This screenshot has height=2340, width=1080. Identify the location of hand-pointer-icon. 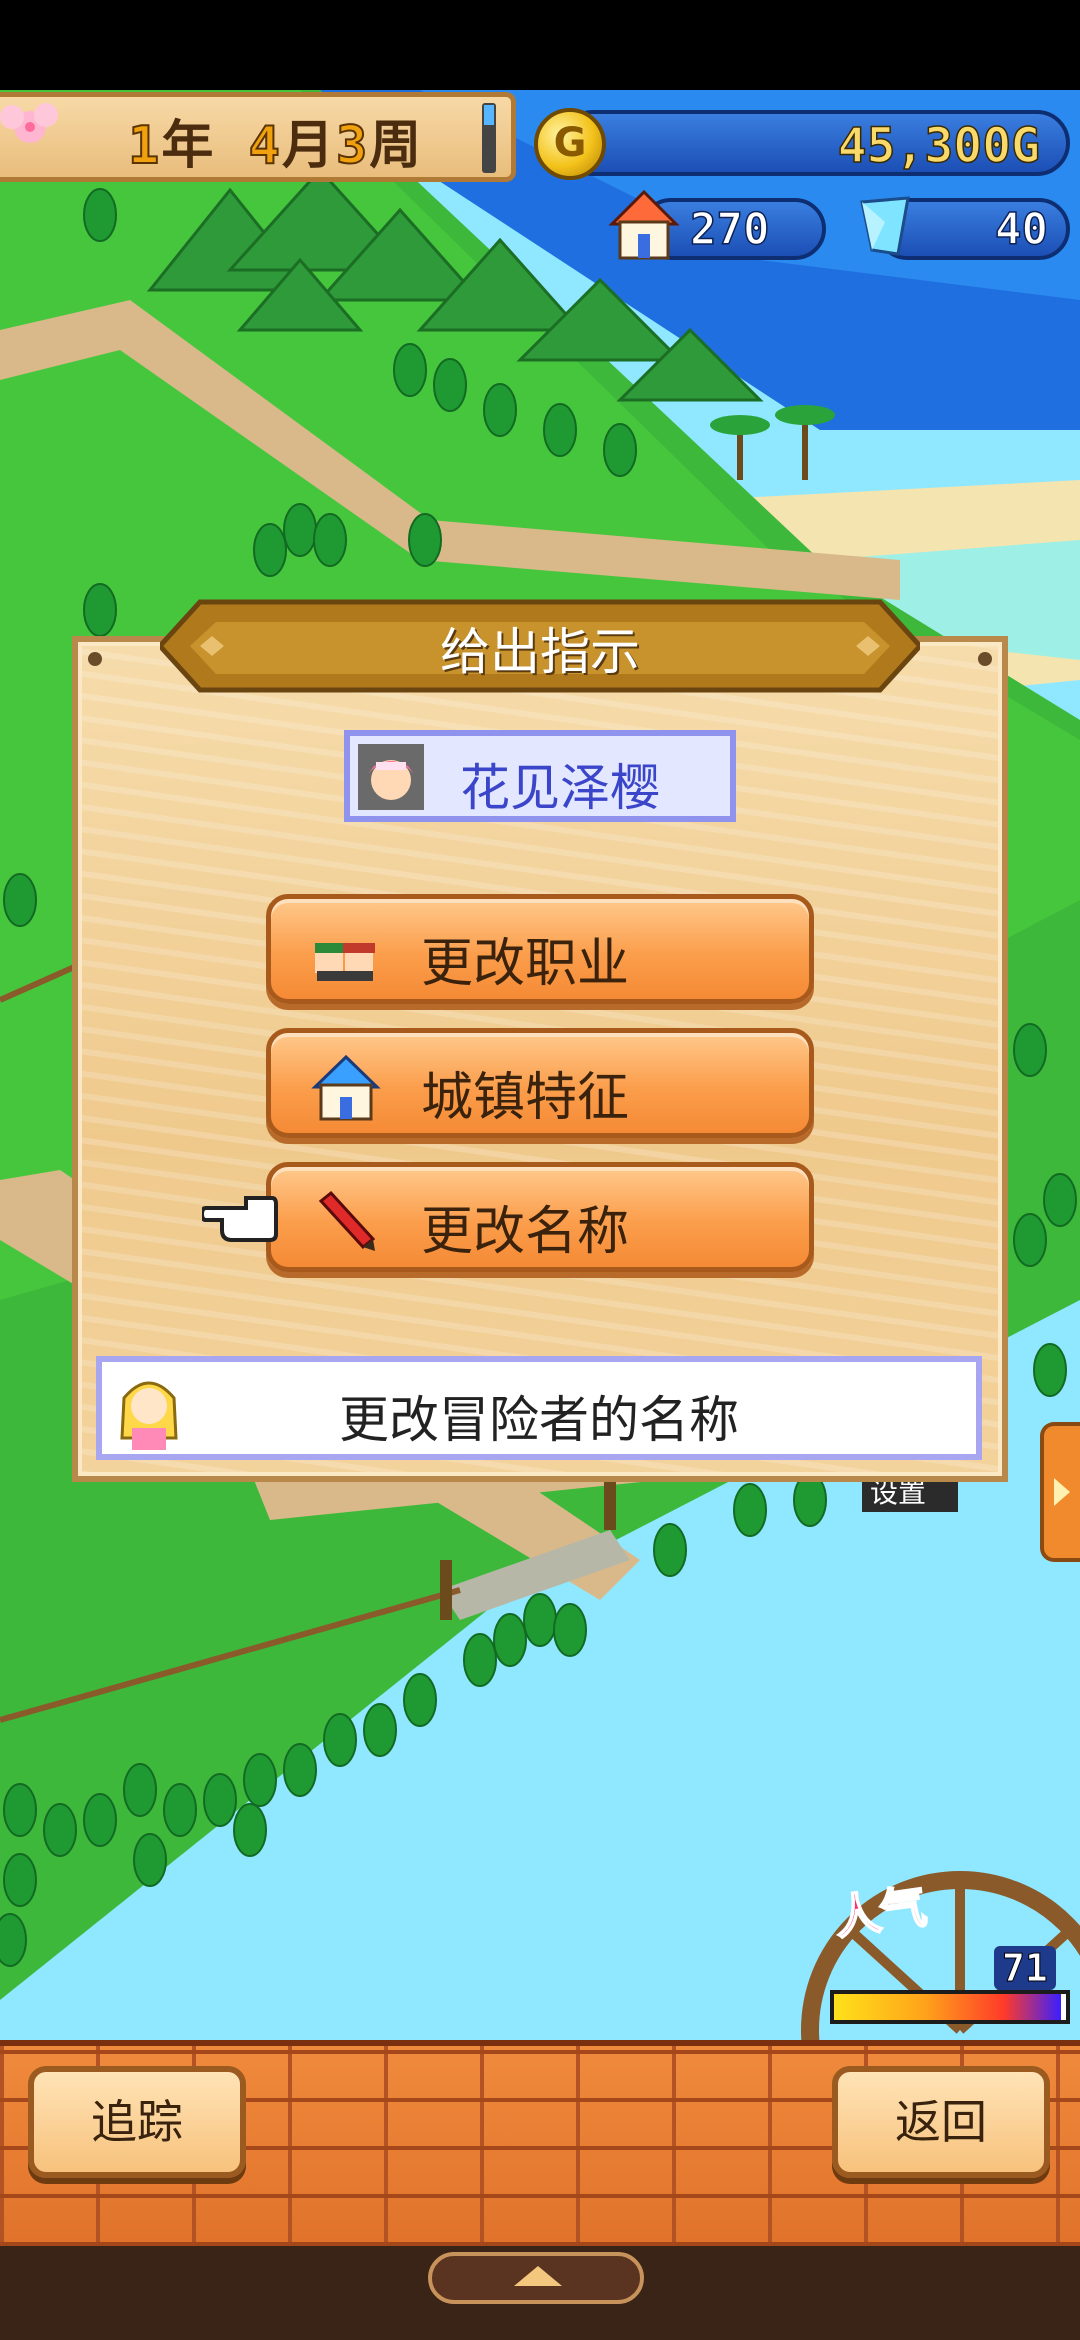
(240, 1219).